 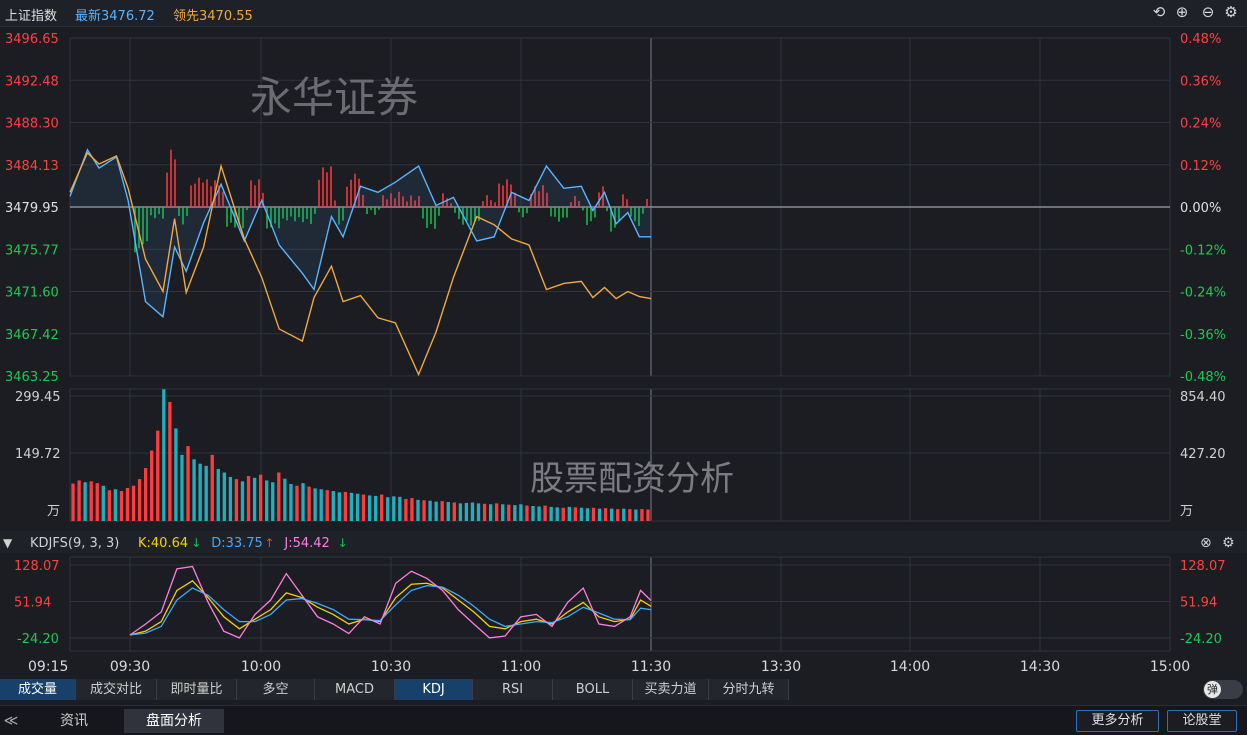 What do you see at coordinates (237, 543) in the screenshot?
I see `kdj-legend-d: D:33.75` at bounding box center [237, 543].